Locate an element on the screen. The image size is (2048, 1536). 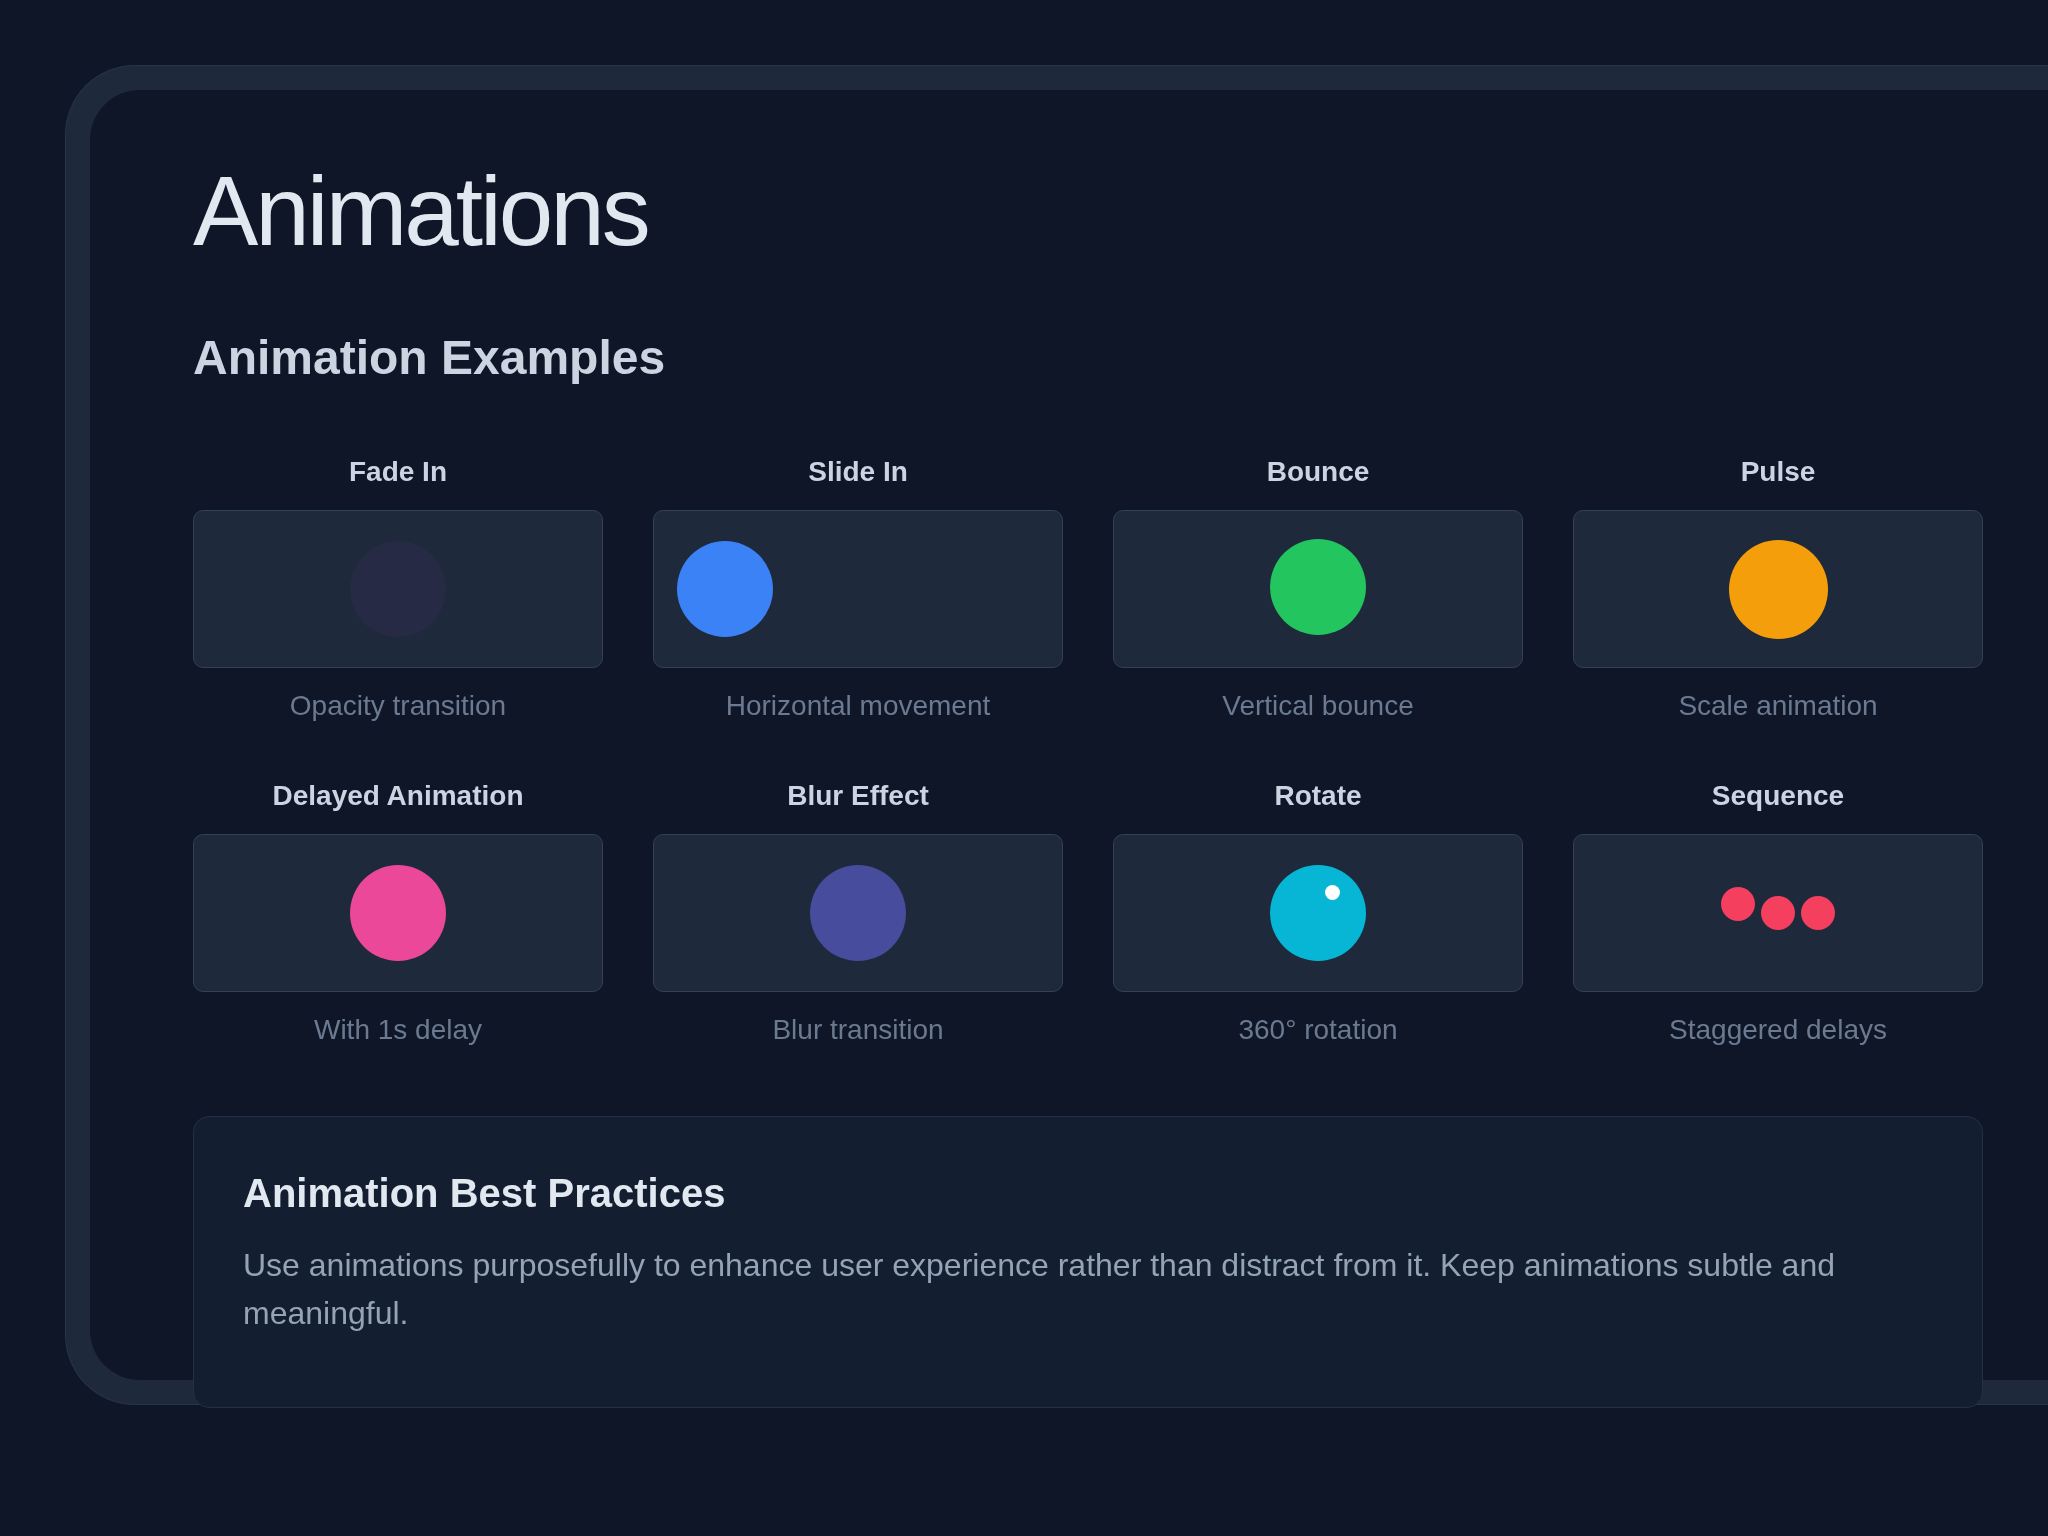
example-description: Blur transition is located at coordinates (858, 1030).